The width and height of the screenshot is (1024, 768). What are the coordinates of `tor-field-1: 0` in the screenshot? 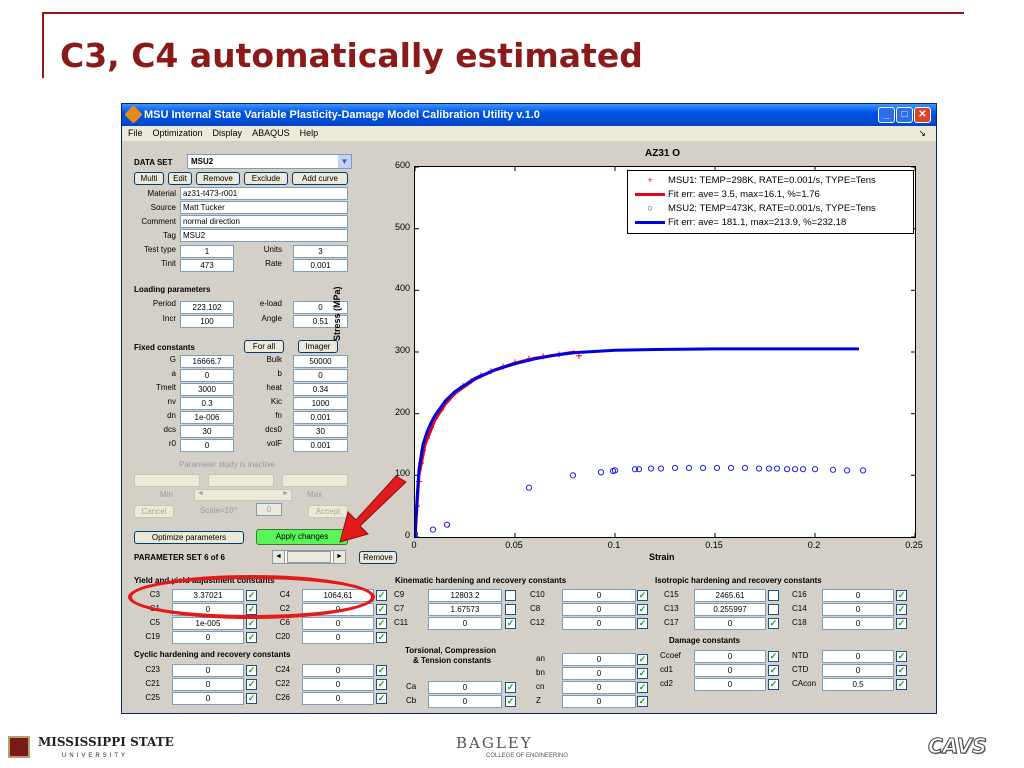 It's located at (465, 701).